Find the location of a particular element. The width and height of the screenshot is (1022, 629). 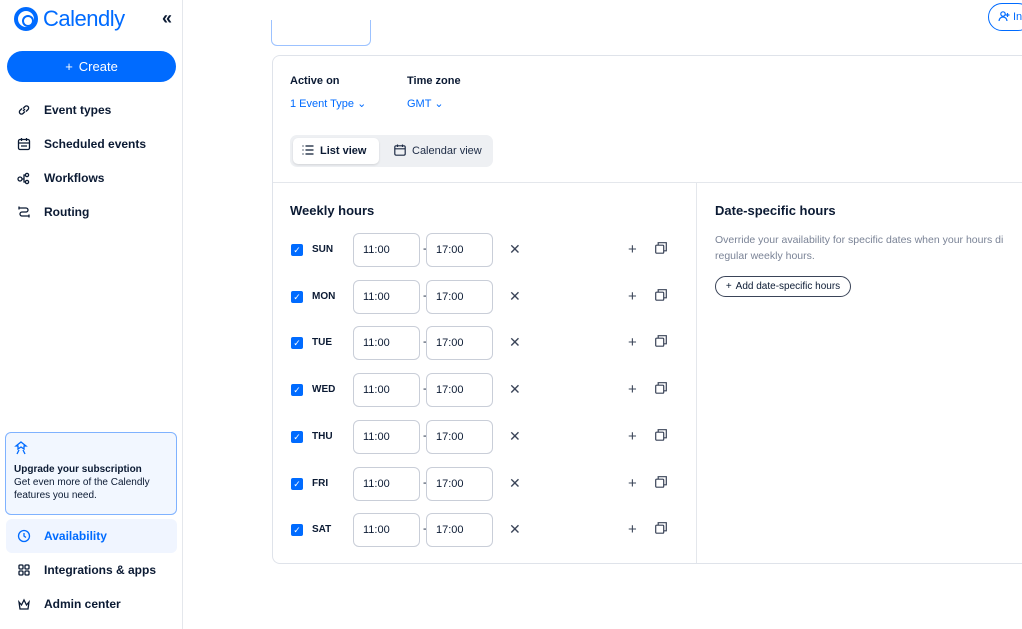

routing-icon is located at coordinates (24, 212).